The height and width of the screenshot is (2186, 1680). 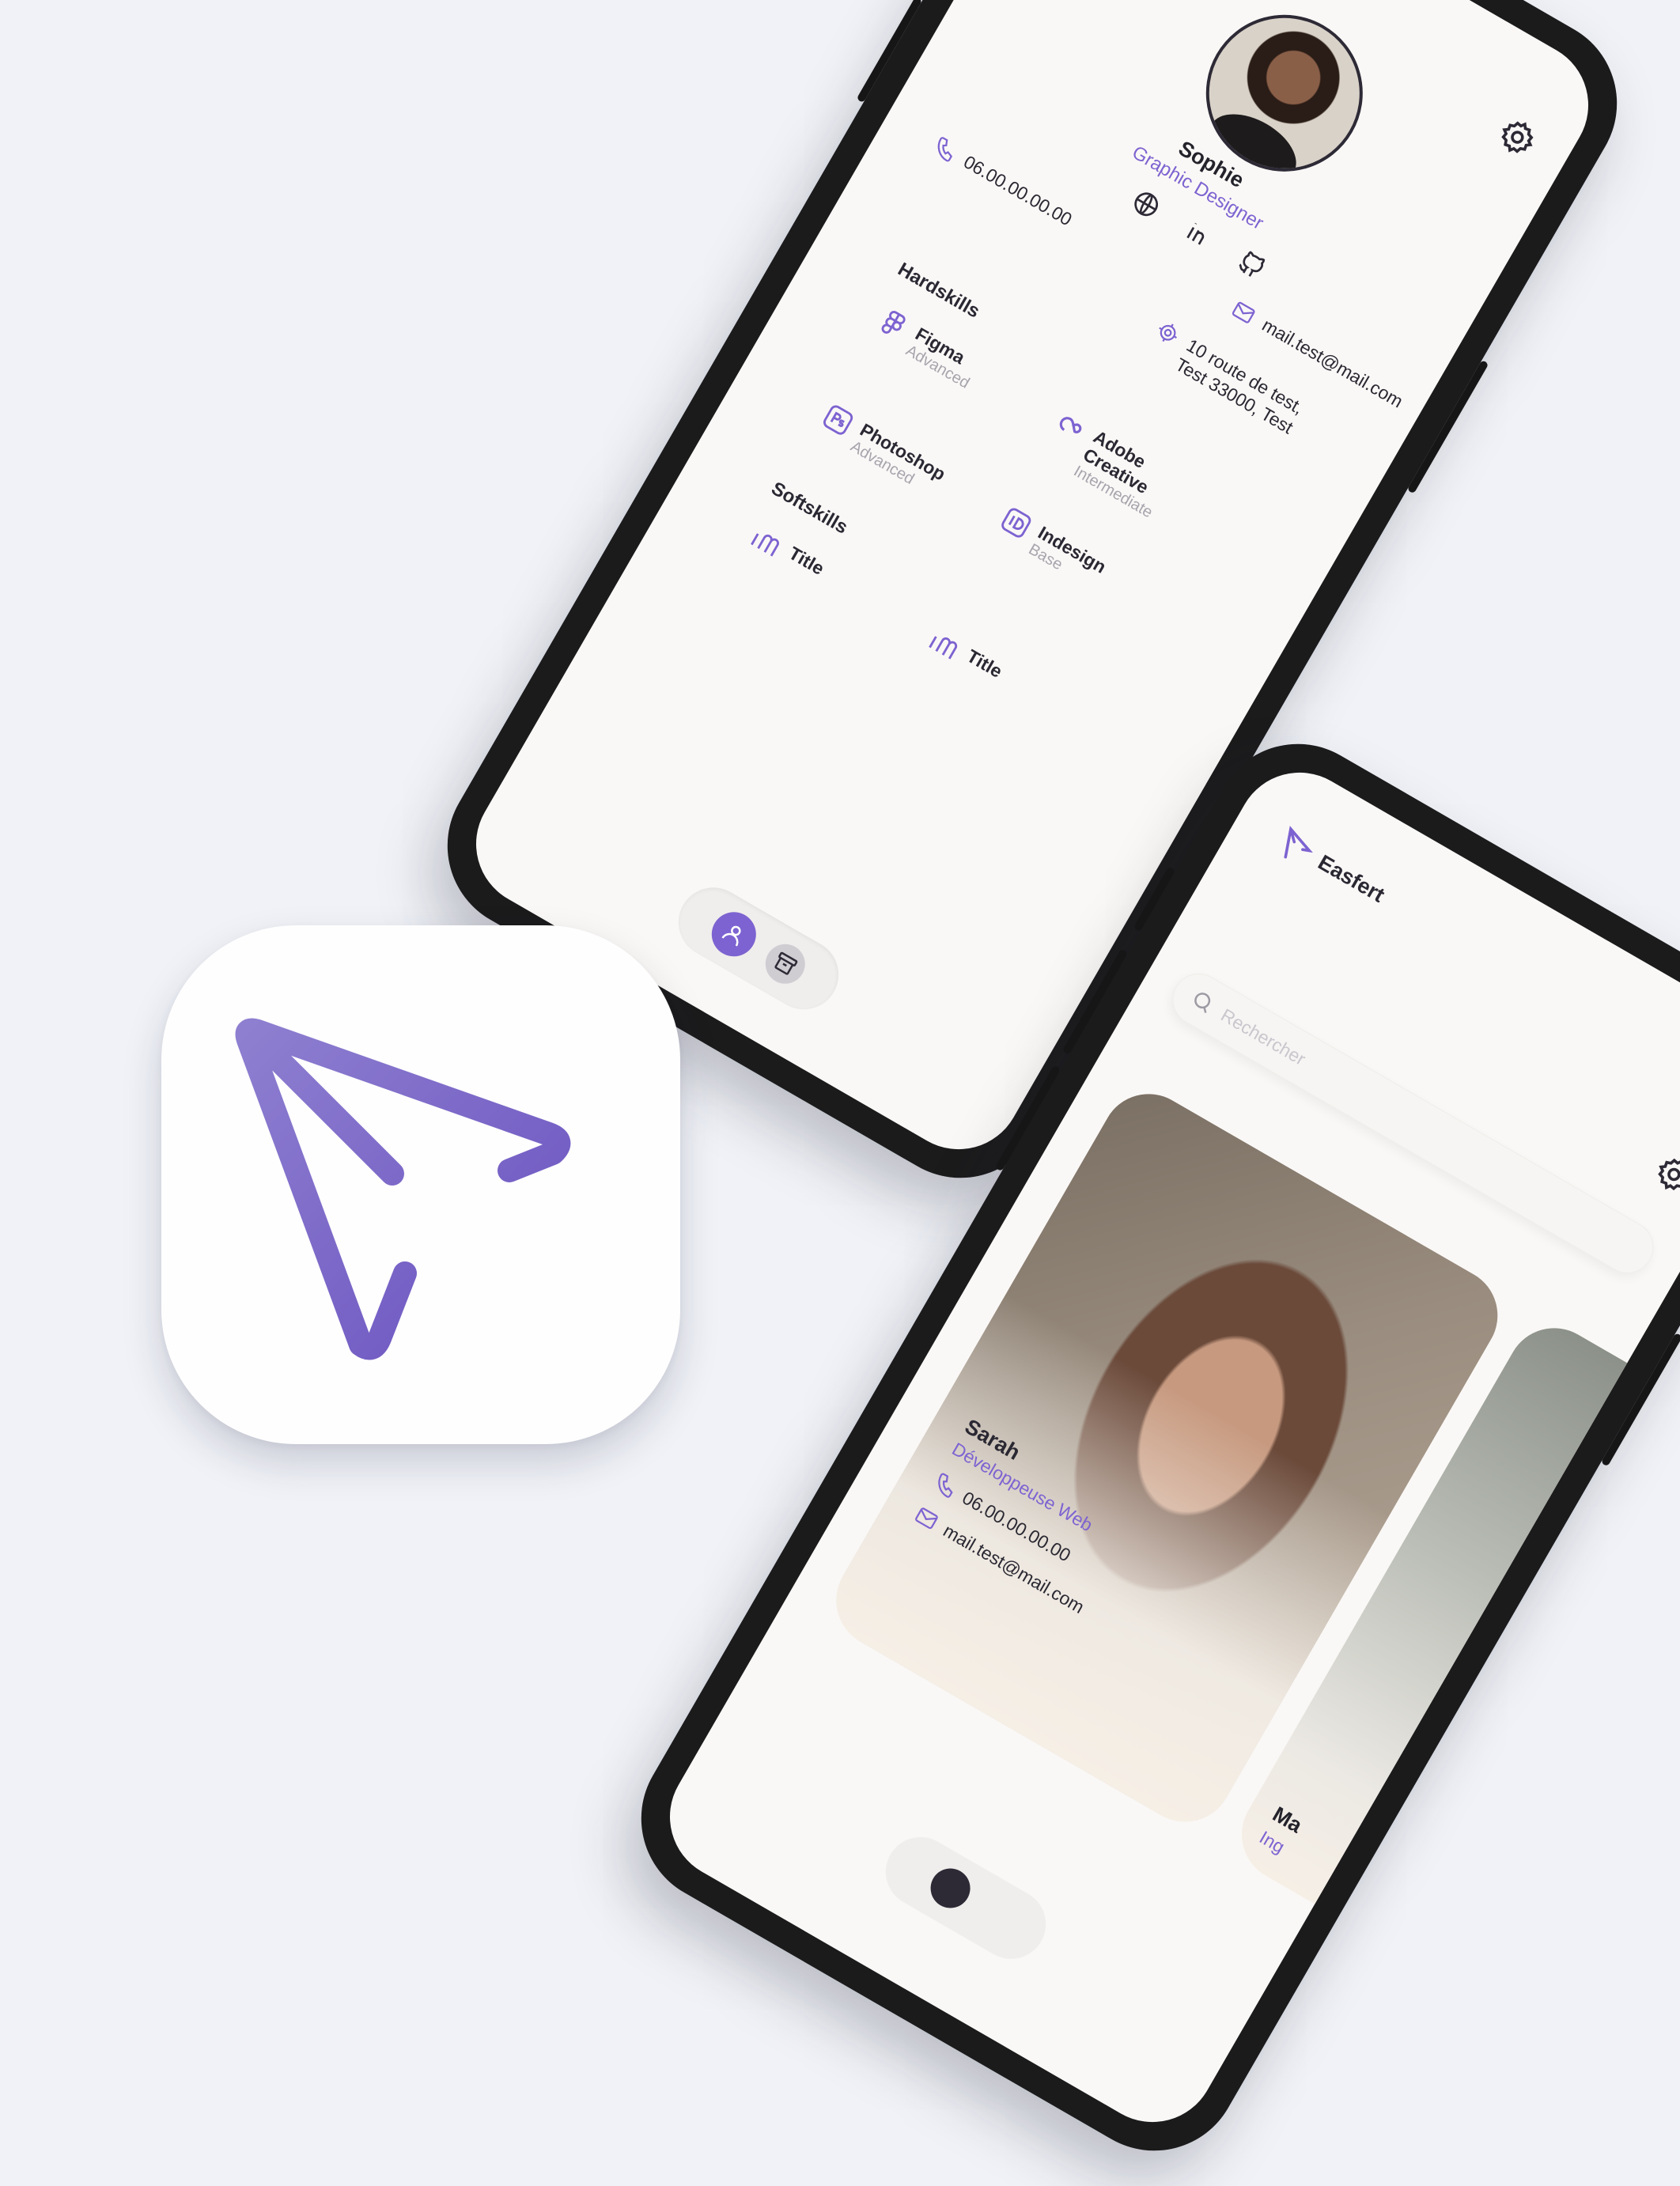 What do you see at coordinates (1198, 234) in the screenshot?
I see `linkedin-icon` at bounding box center [1198, 234].